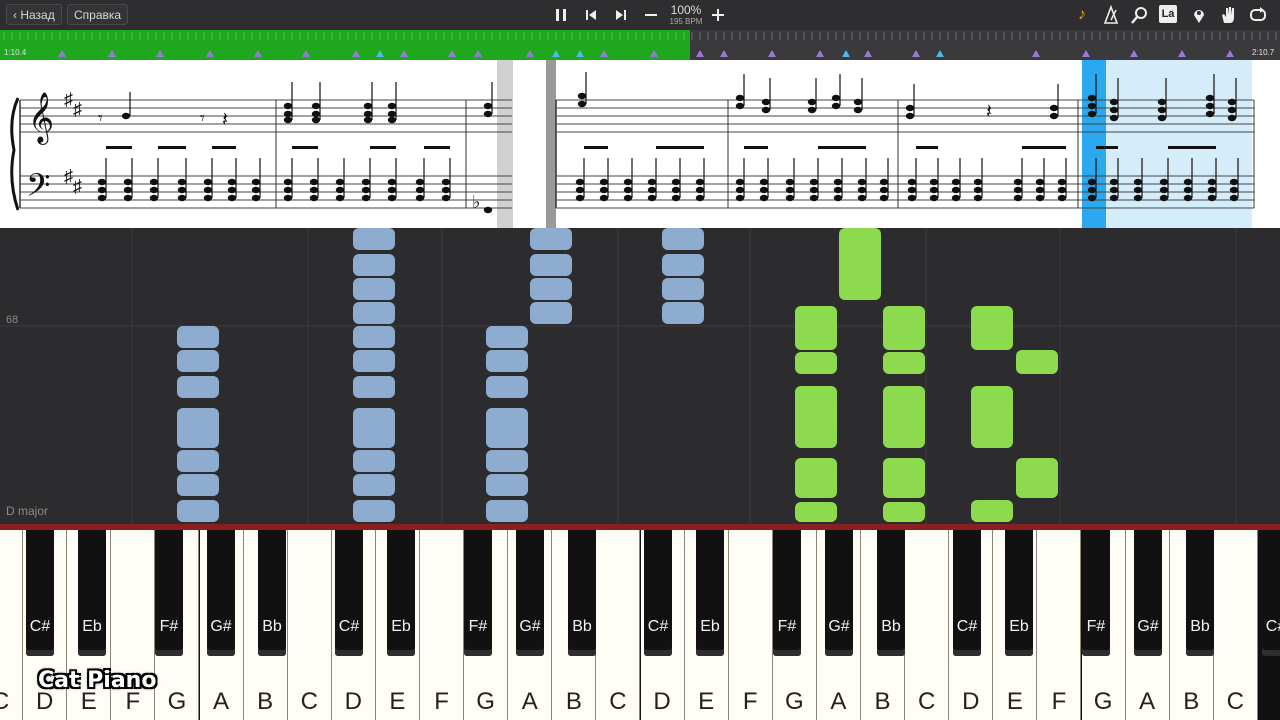 The height and width of the screenshot is (720, 1280). What do you see at coordinates (640, 45) in the screenshot?
I see `timeline-scrubber: 1:10.4 2:10.7` at bounding box center [640, 45].